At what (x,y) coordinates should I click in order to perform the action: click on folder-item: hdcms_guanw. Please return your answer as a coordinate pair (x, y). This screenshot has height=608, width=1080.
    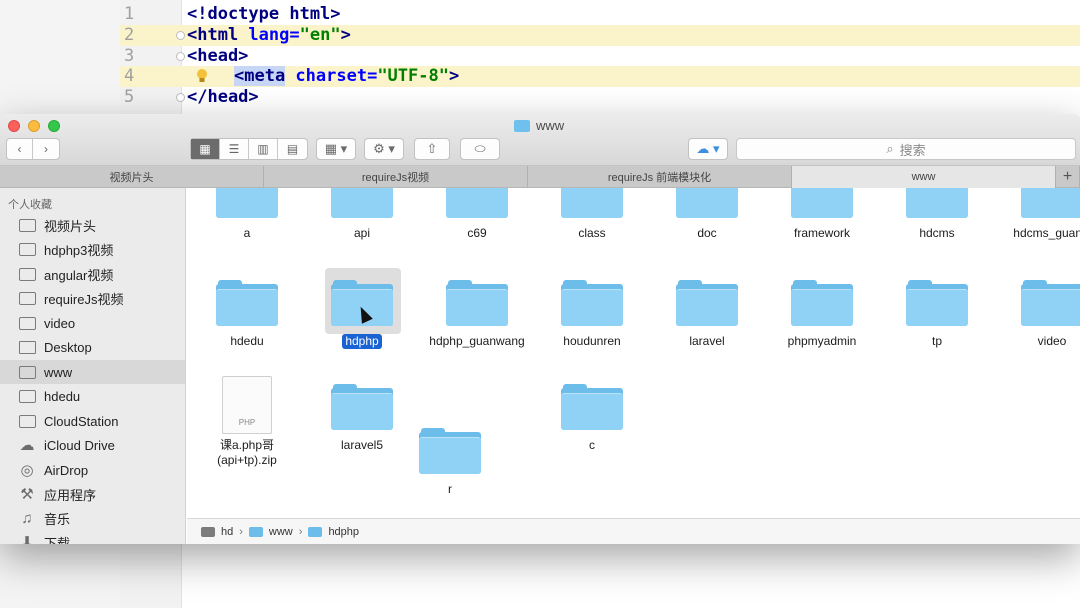
    Looking at the image, I should click on (1038, 214).